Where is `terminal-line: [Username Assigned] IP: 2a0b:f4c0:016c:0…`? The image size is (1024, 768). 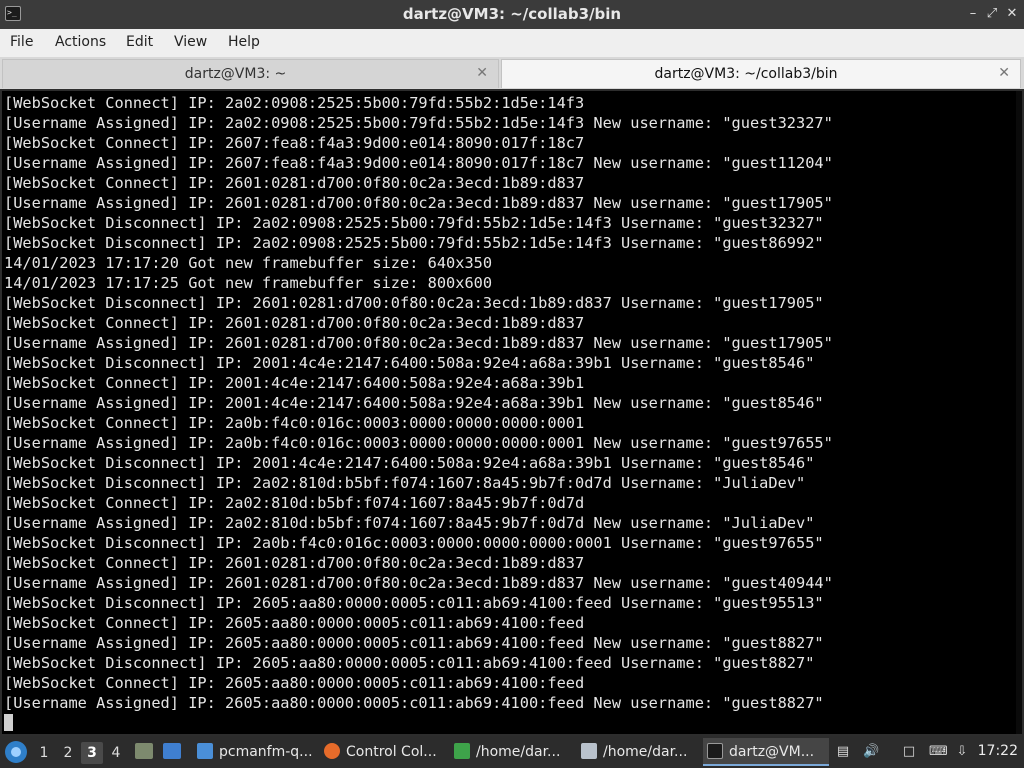 terminal-line: [Username Assigned] IP: 2a0b:f4c0:016c:0… is located at coordinates (418, 443).